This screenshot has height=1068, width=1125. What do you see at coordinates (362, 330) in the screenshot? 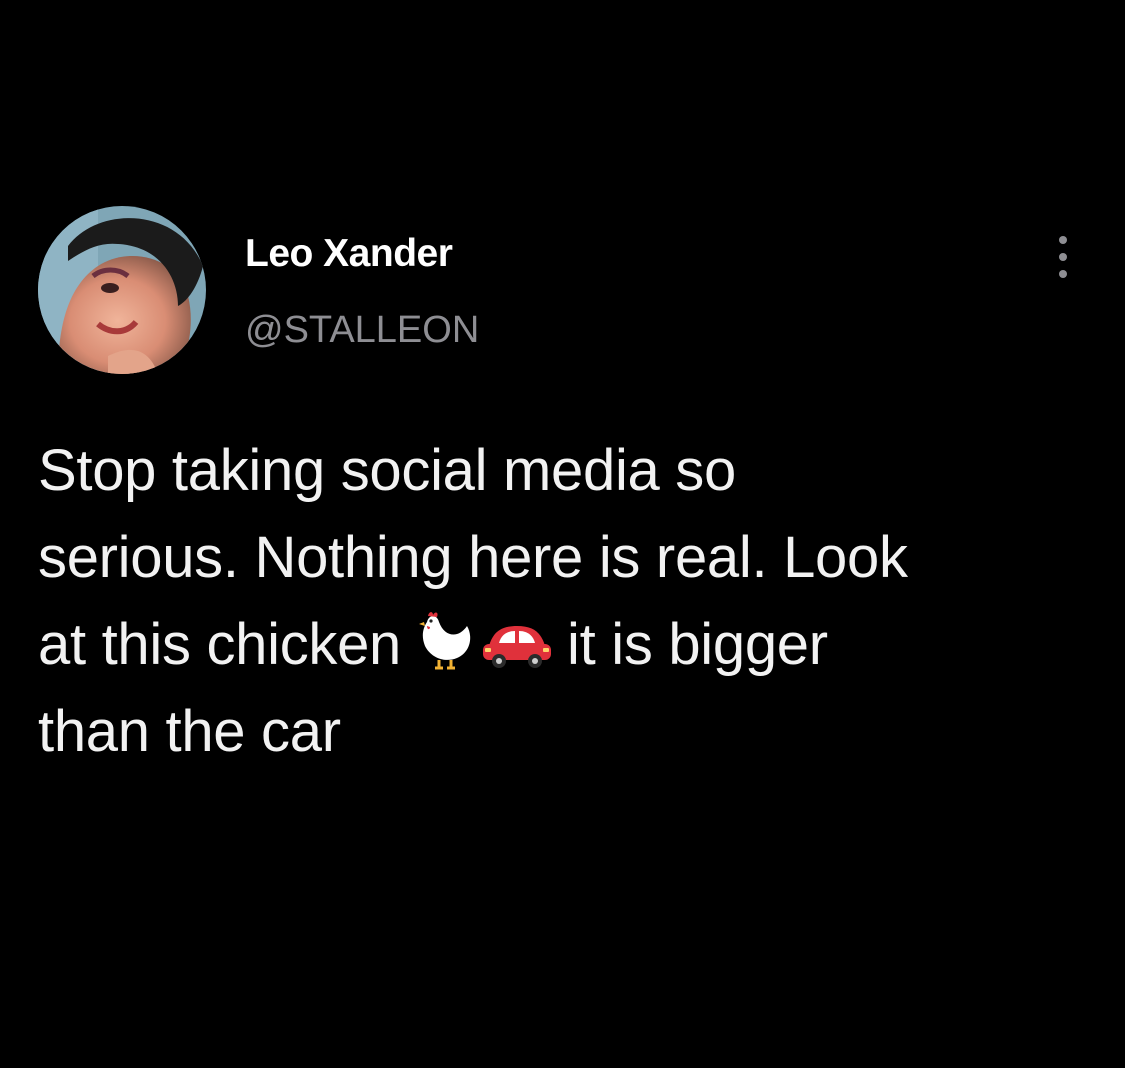
I see `author-handle: @STALLEON` at bounding box center [362, 330].